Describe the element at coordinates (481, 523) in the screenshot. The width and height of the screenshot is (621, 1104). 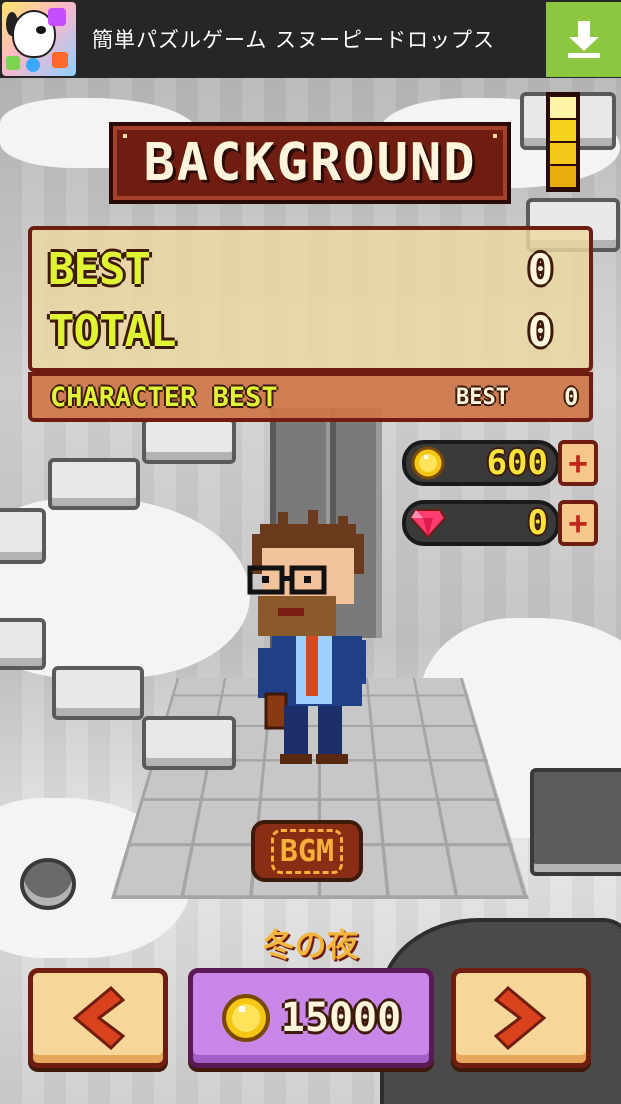
I see `gem-counter: 0` at that location.